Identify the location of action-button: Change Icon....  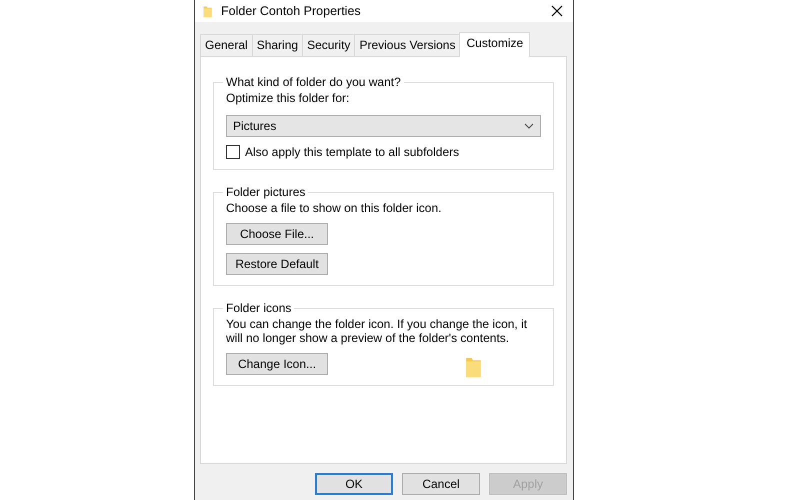
(277, 364).